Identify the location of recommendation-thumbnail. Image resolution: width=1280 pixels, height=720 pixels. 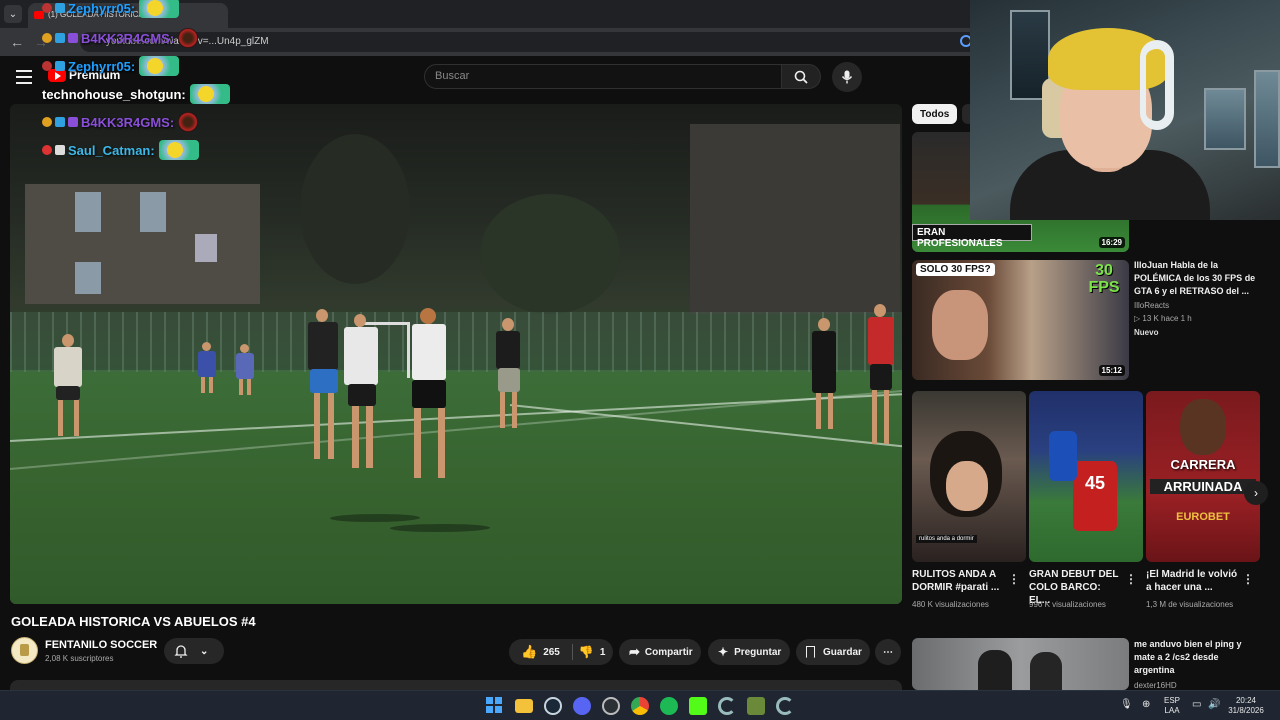
(1020, 664).